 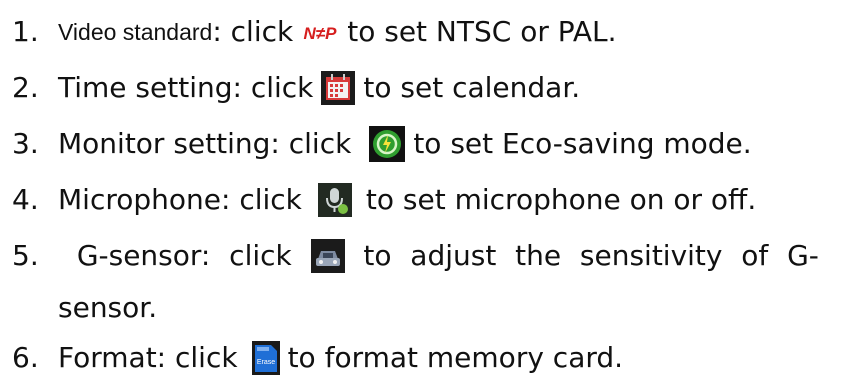 I want to click on item-number: 1., so click(x=25, y=31).